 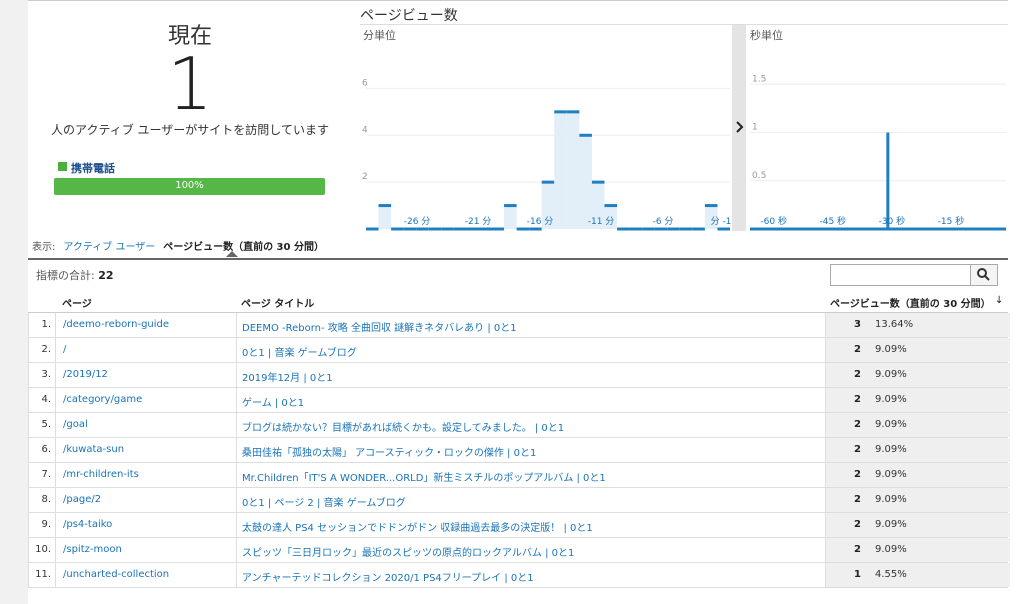 I want to click on page-path-link: /, so click(x=64, y=349).